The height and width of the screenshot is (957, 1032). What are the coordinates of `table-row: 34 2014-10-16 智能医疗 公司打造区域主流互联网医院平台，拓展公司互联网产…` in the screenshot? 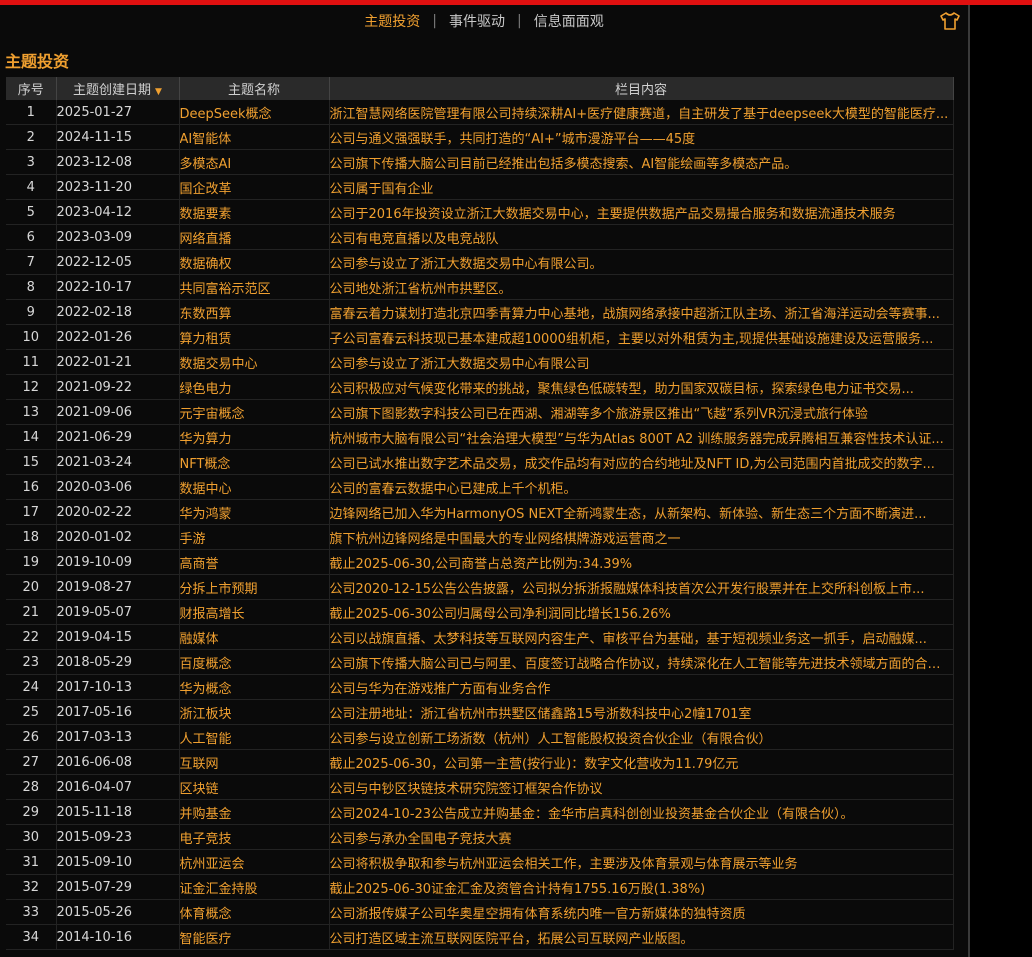 It's located at (480, 937).